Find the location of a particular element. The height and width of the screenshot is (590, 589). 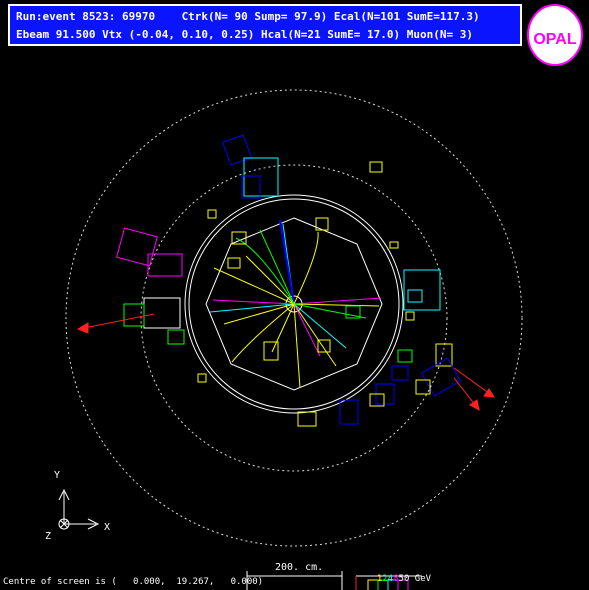

axis-x-label: X is located at coordinates (107, 527).